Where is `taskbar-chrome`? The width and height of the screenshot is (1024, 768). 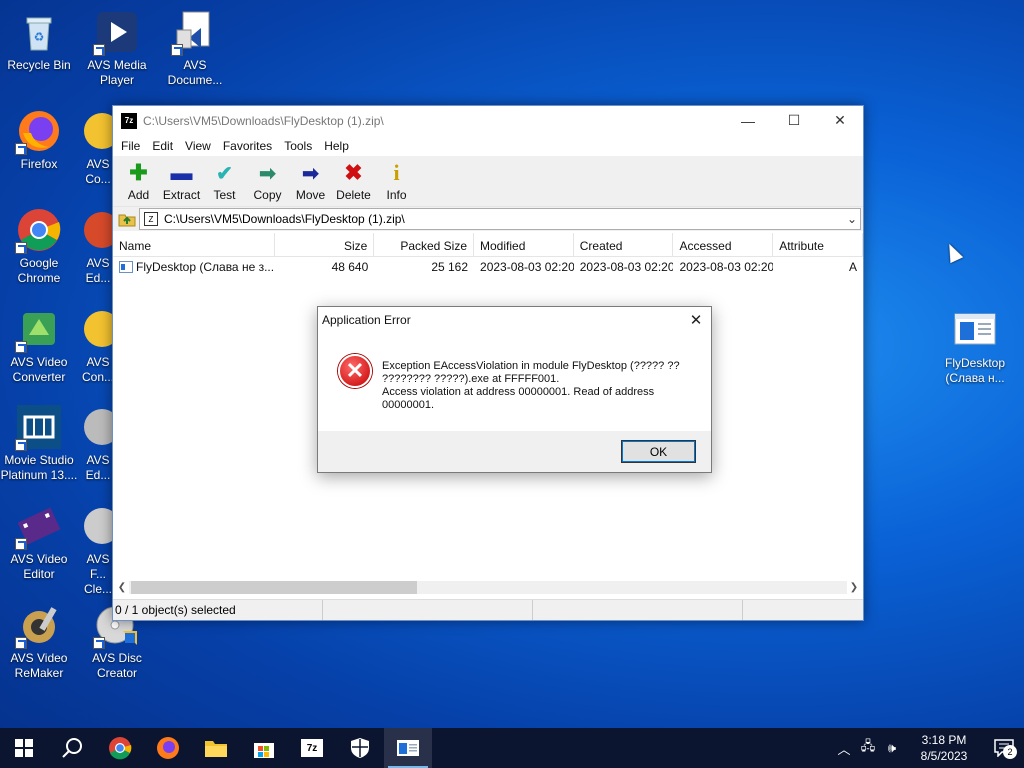
taskbar-chrome is located at coordinates (120, 748).